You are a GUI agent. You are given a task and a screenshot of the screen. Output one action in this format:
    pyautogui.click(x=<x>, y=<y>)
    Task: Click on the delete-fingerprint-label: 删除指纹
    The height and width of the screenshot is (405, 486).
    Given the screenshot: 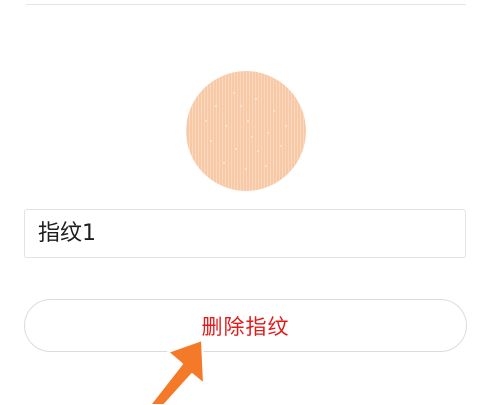 What is the action you would take?
    pyautogui.click(x=245, y=326)
    